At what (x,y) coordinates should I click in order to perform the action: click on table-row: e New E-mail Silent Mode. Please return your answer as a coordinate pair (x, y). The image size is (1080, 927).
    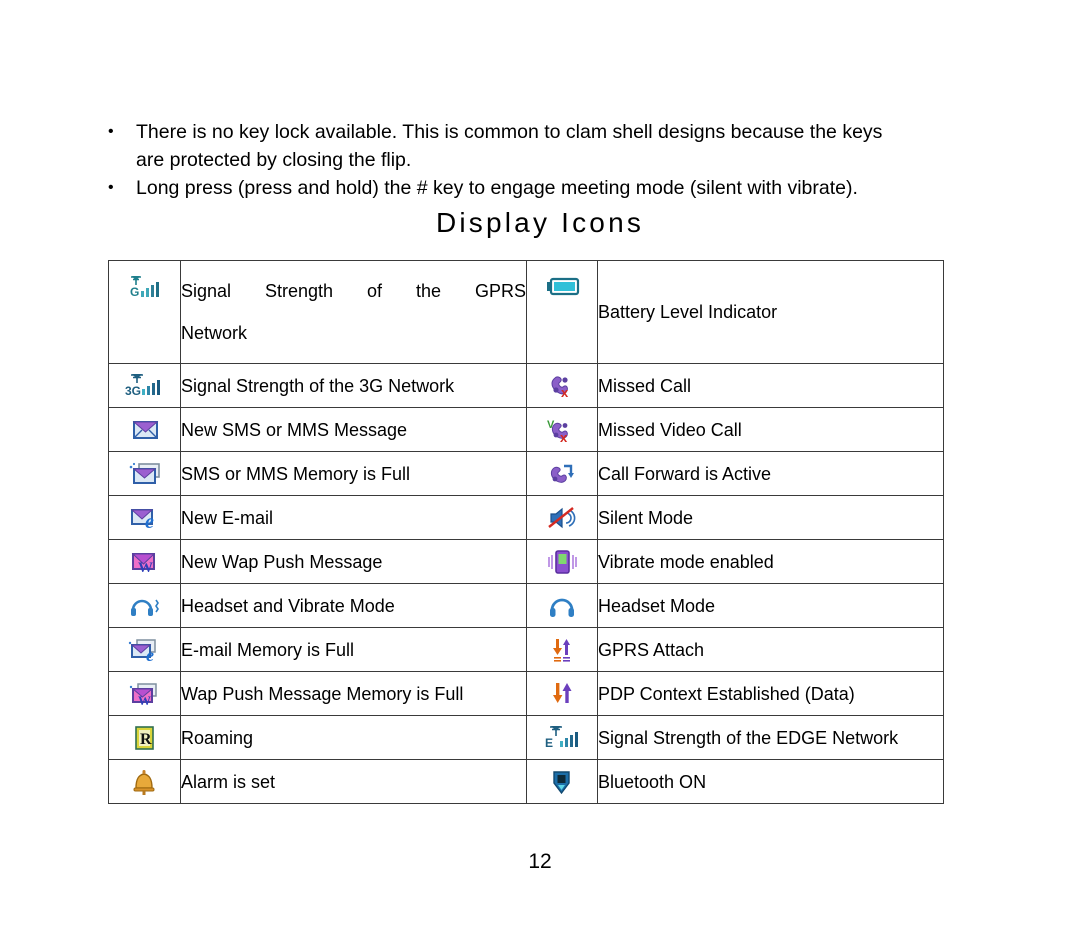
    Looking at the image, I should click on (526, 517).